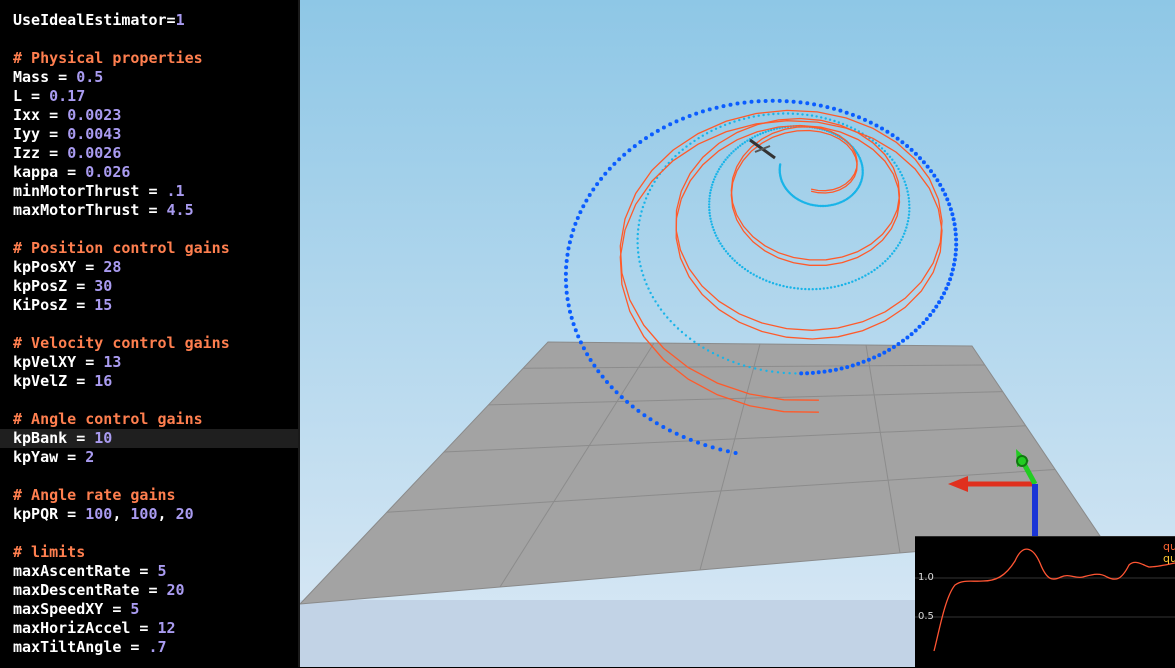  I want to click on plot-svg, so click(1045, 600).